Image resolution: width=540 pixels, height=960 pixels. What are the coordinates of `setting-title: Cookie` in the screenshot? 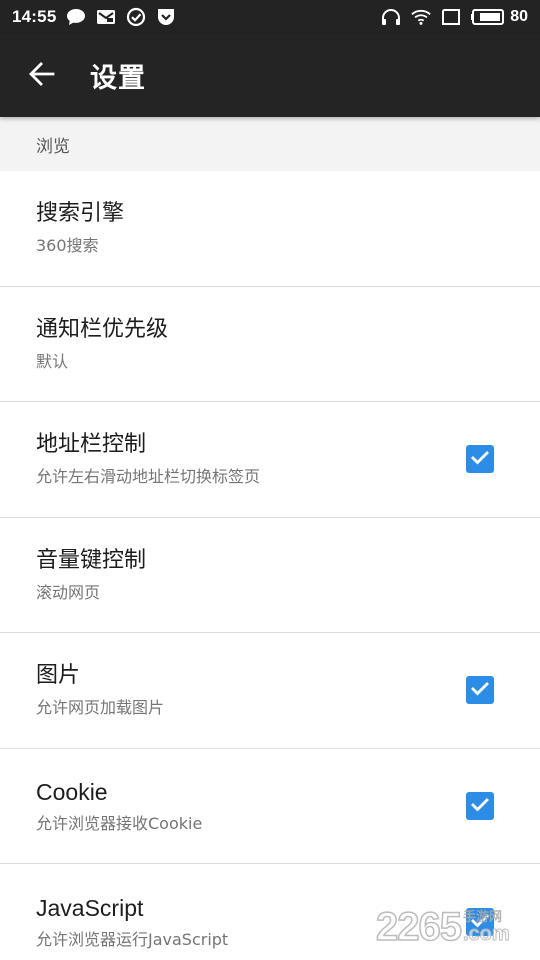 It's located at (72, 791).